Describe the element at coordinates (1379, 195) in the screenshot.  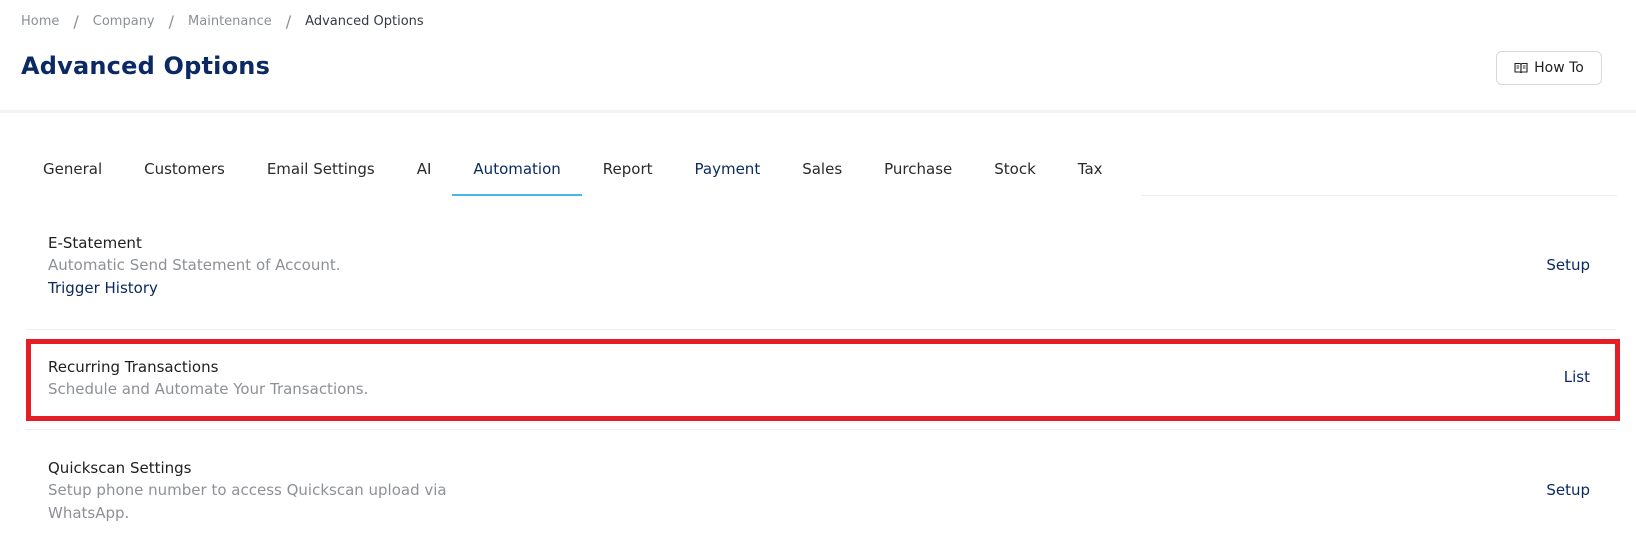
I see `tabs-divider` at that location.